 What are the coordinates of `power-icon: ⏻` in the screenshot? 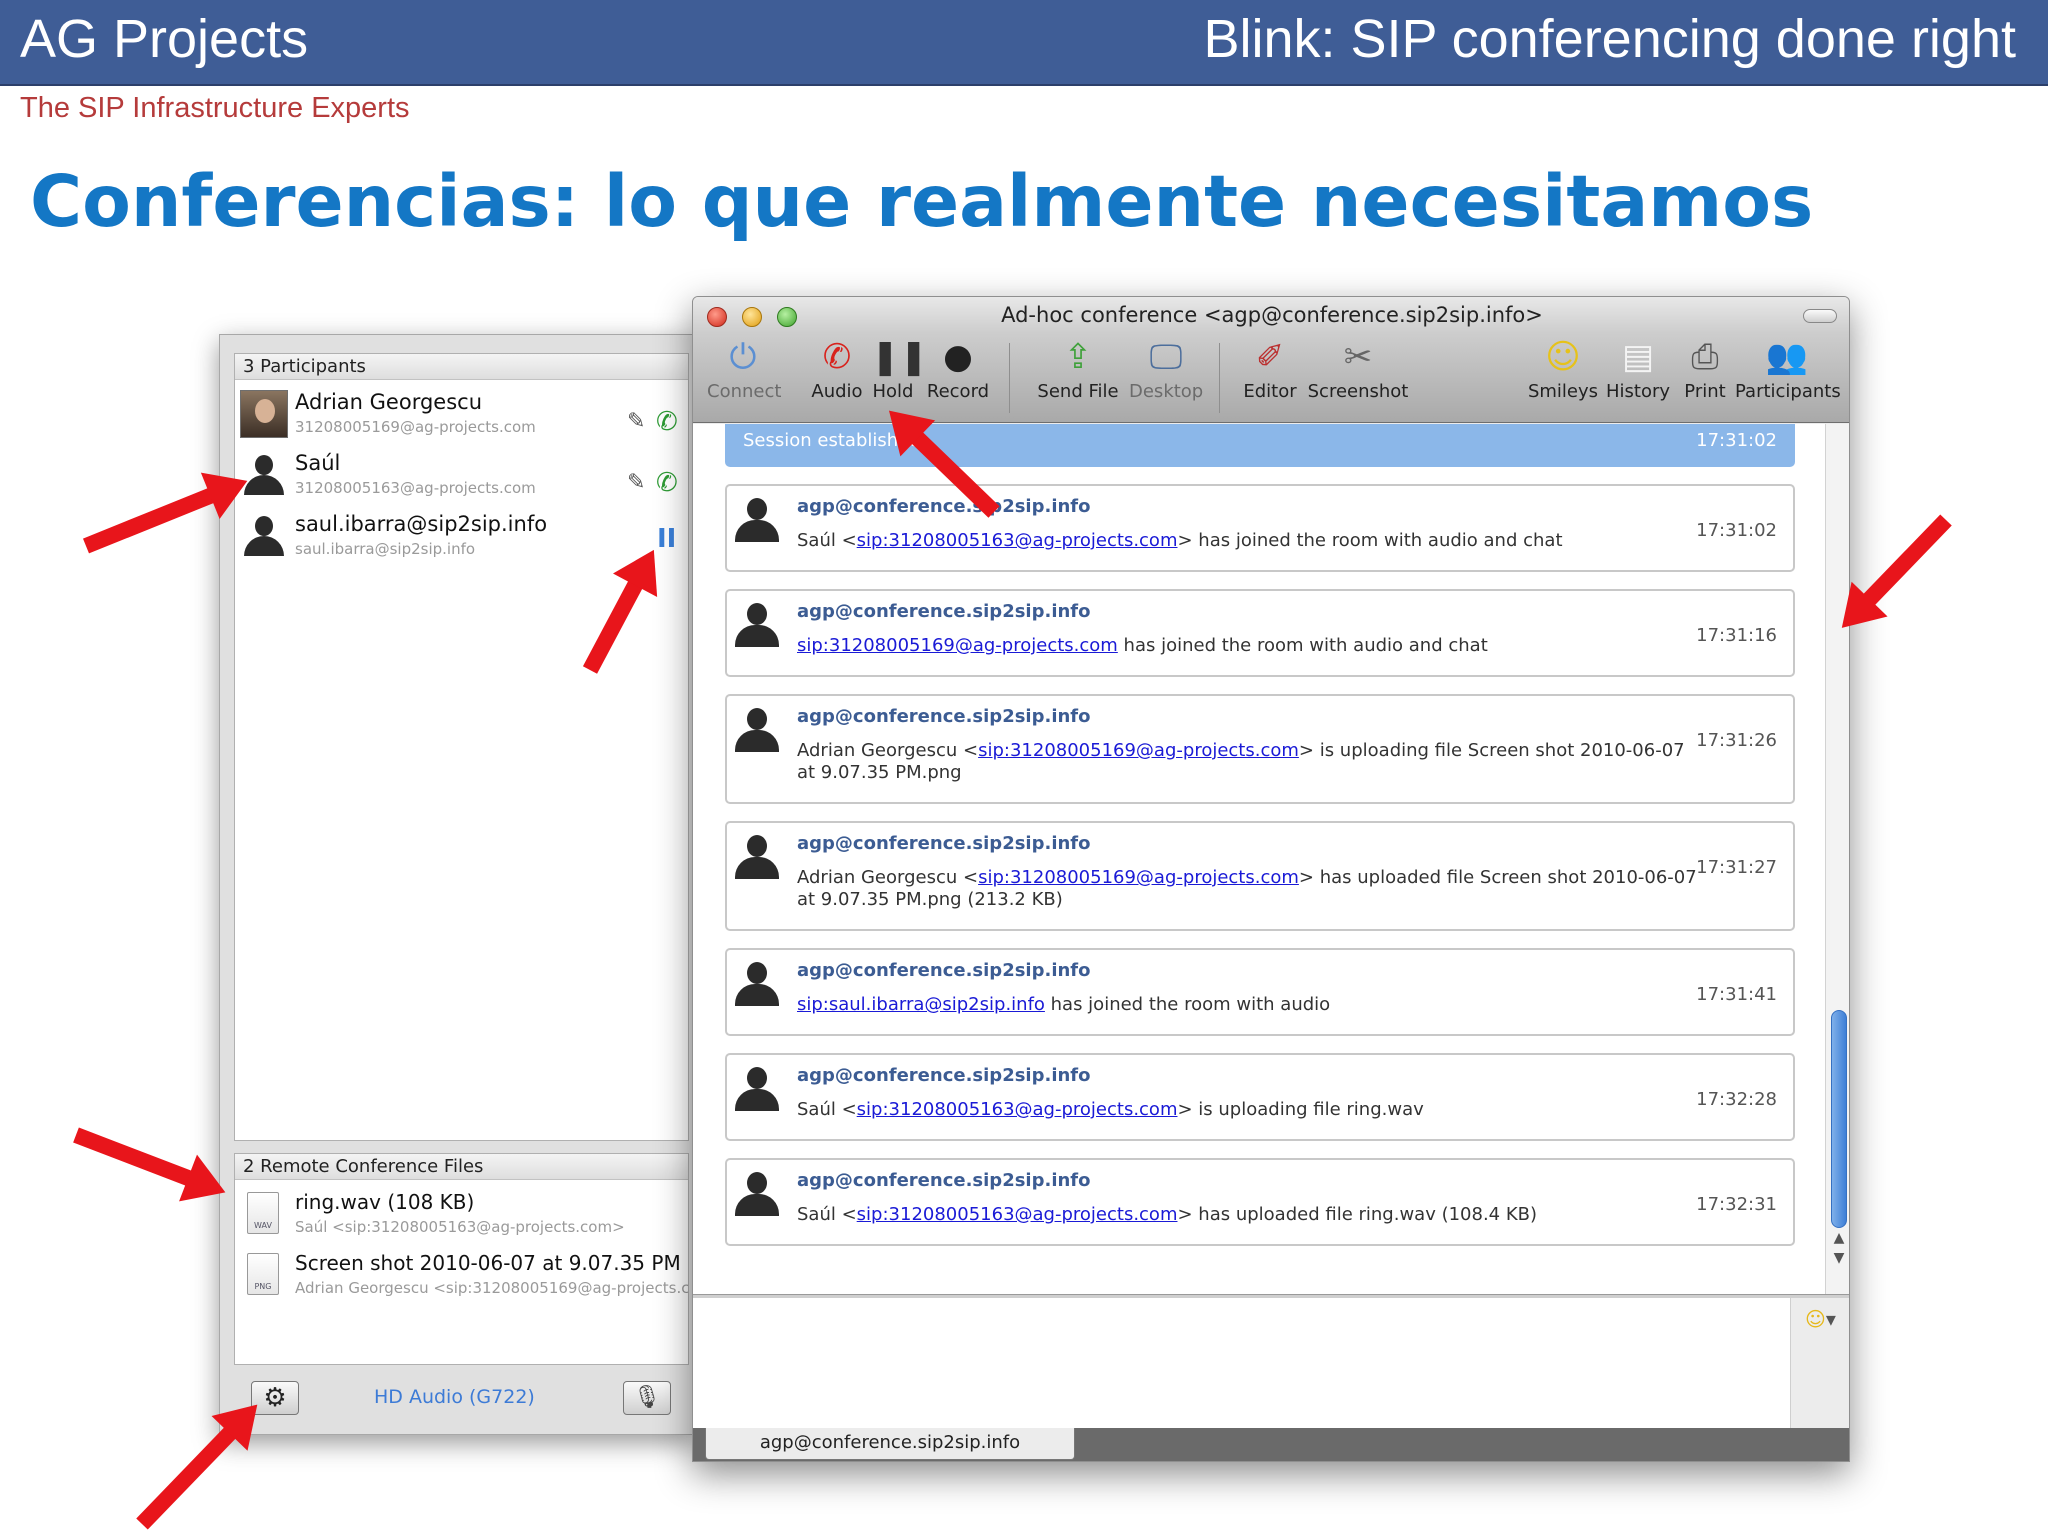 It's located at (743, 357).